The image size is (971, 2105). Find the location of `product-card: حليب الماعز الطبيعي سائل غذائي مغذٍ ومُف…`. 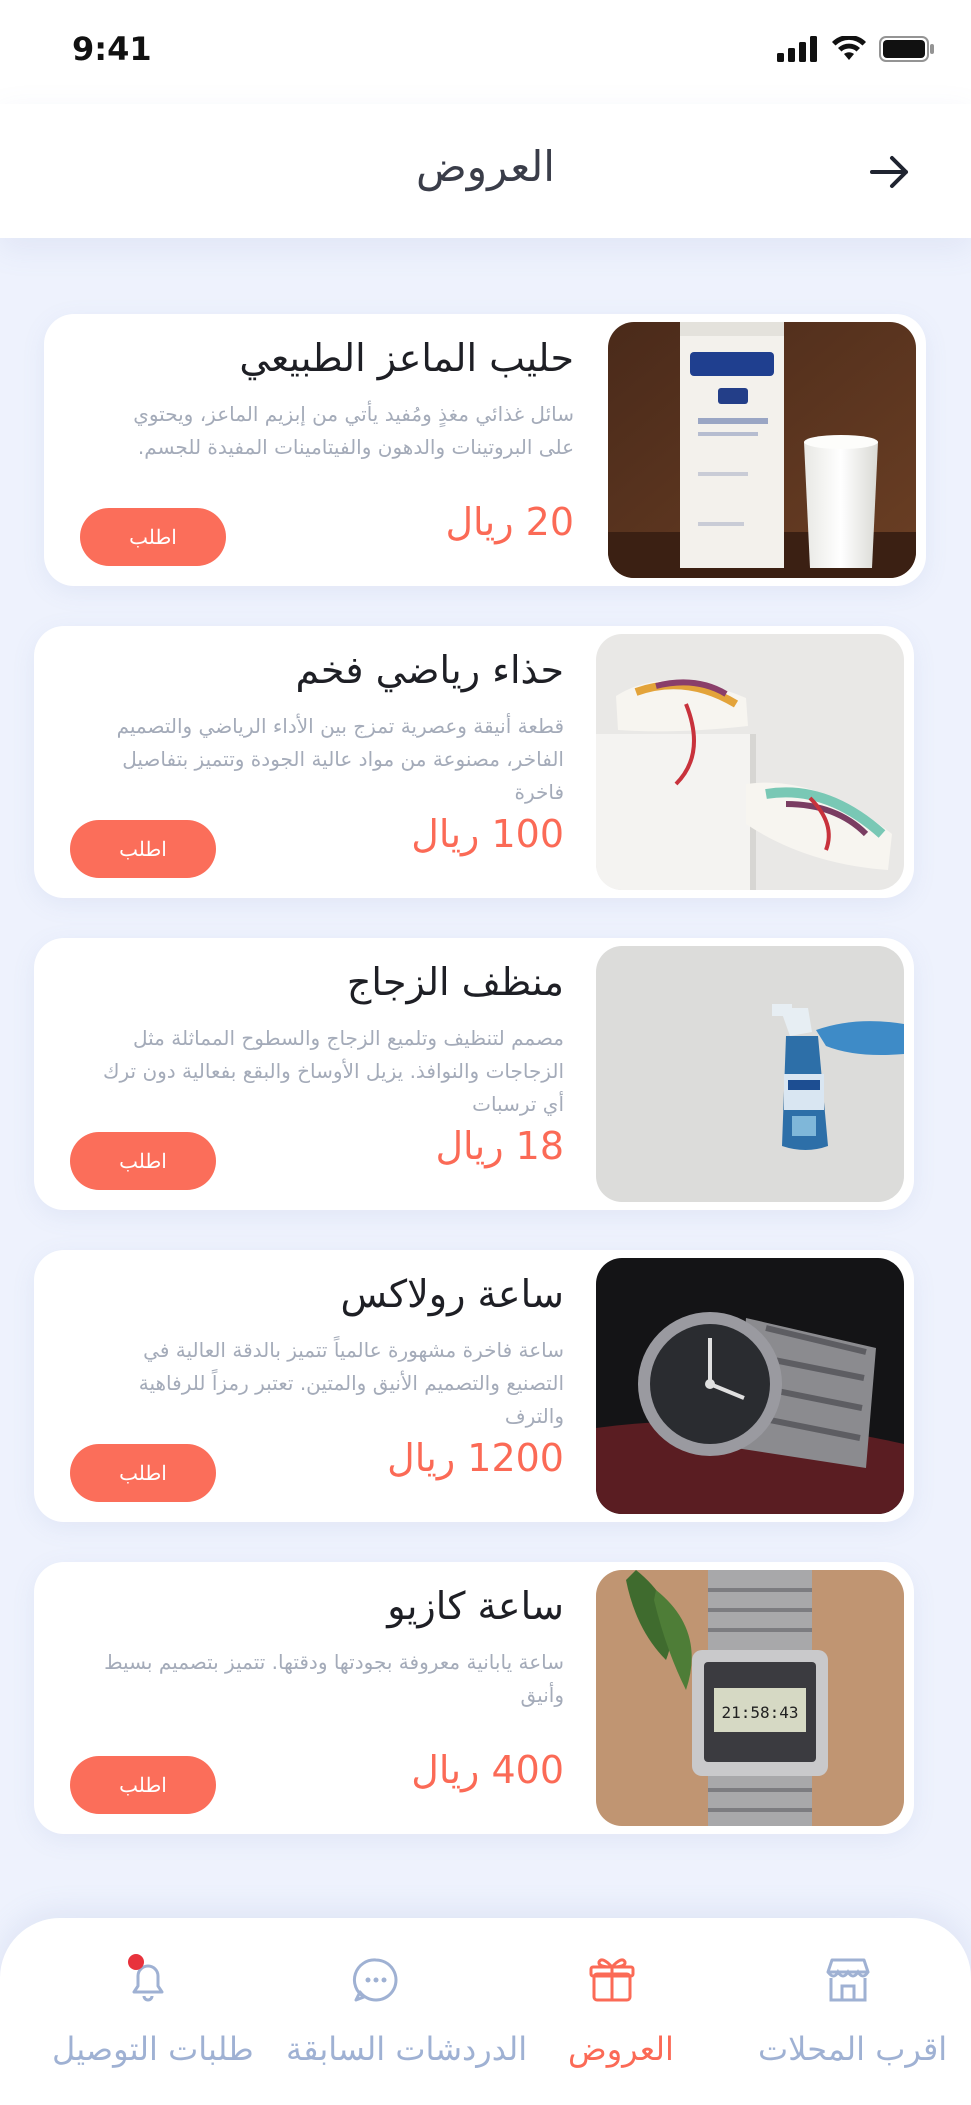

product-card: حليب الماعز الطبيعي سائل غذائي مغذٍ ومُف… is located at coordinates (485, 450).